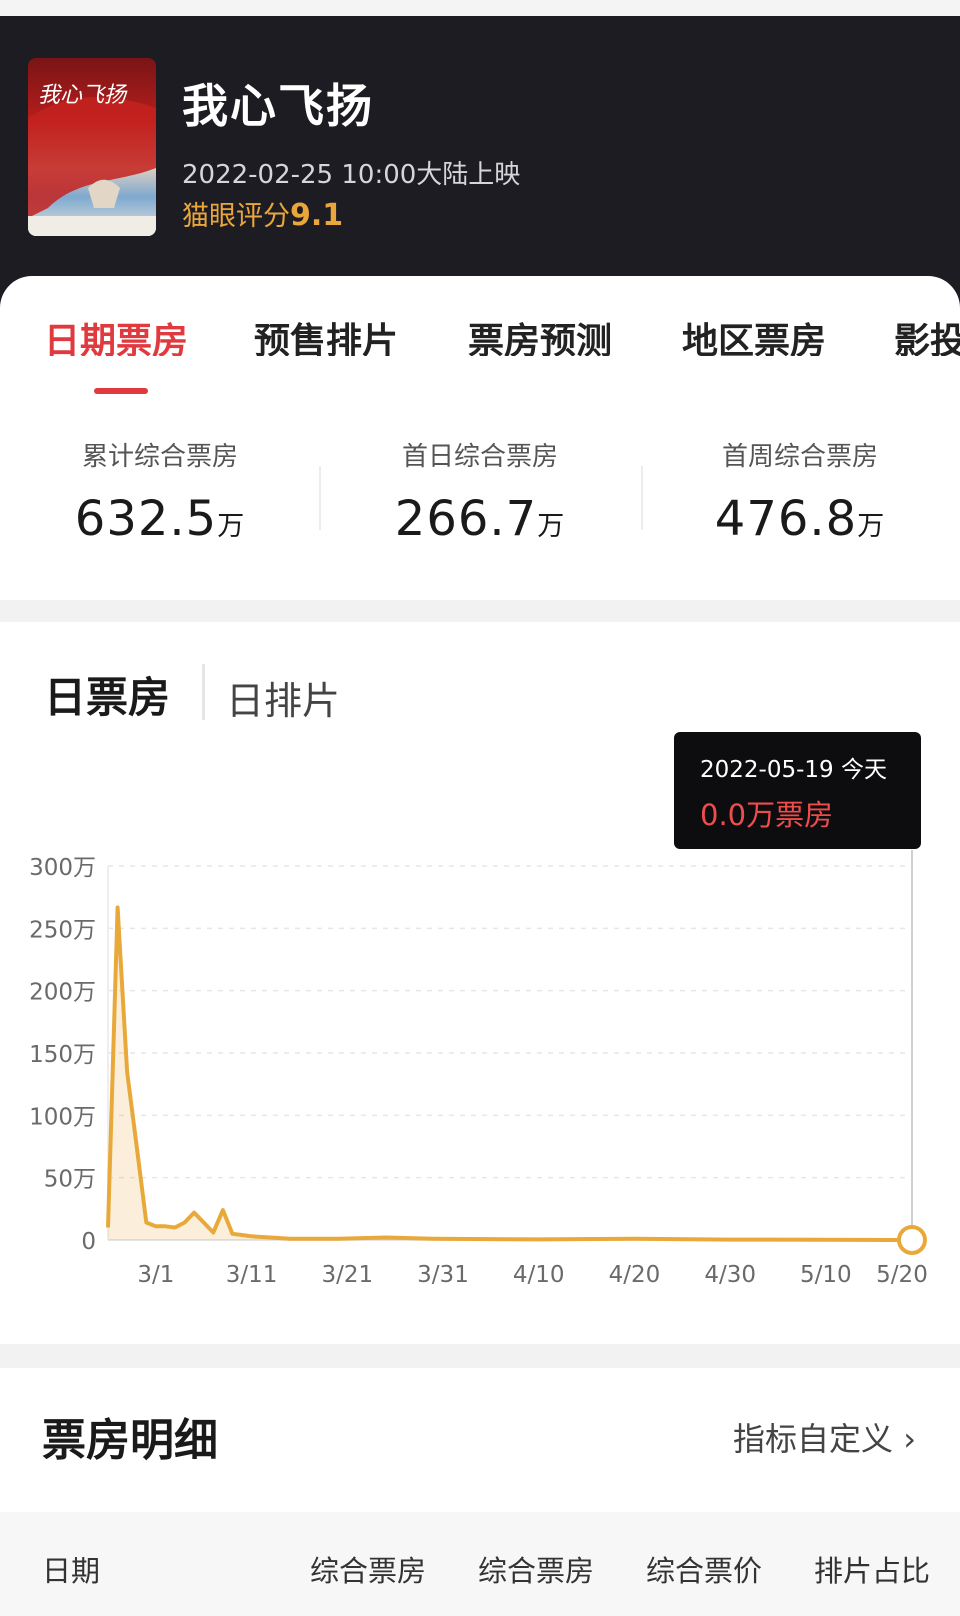  What do you see at coordinates (278, 106) in the screenshot?
I see `movie-title: 我心飞扬` at bounding box center [278, 106].